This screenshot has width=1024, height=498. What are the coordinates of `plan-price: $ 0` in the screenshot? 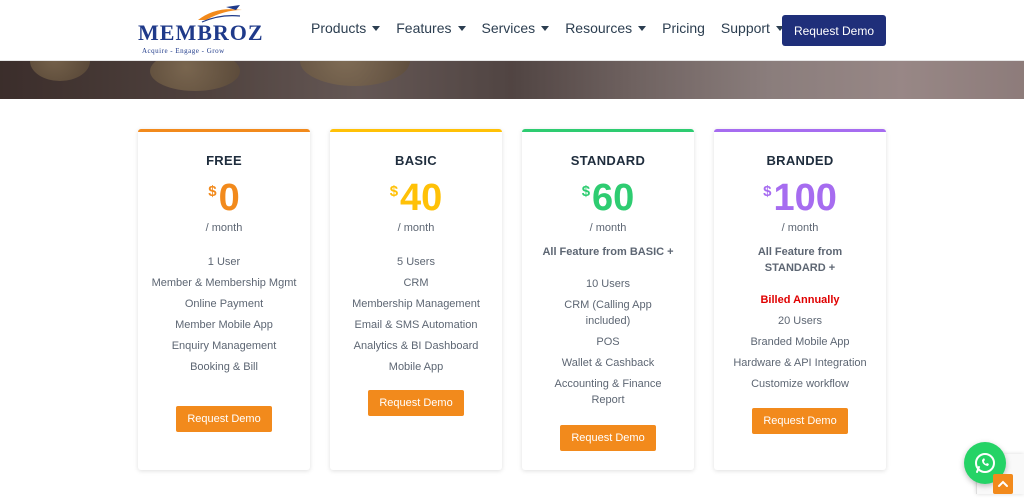 It's located at (224, 198).